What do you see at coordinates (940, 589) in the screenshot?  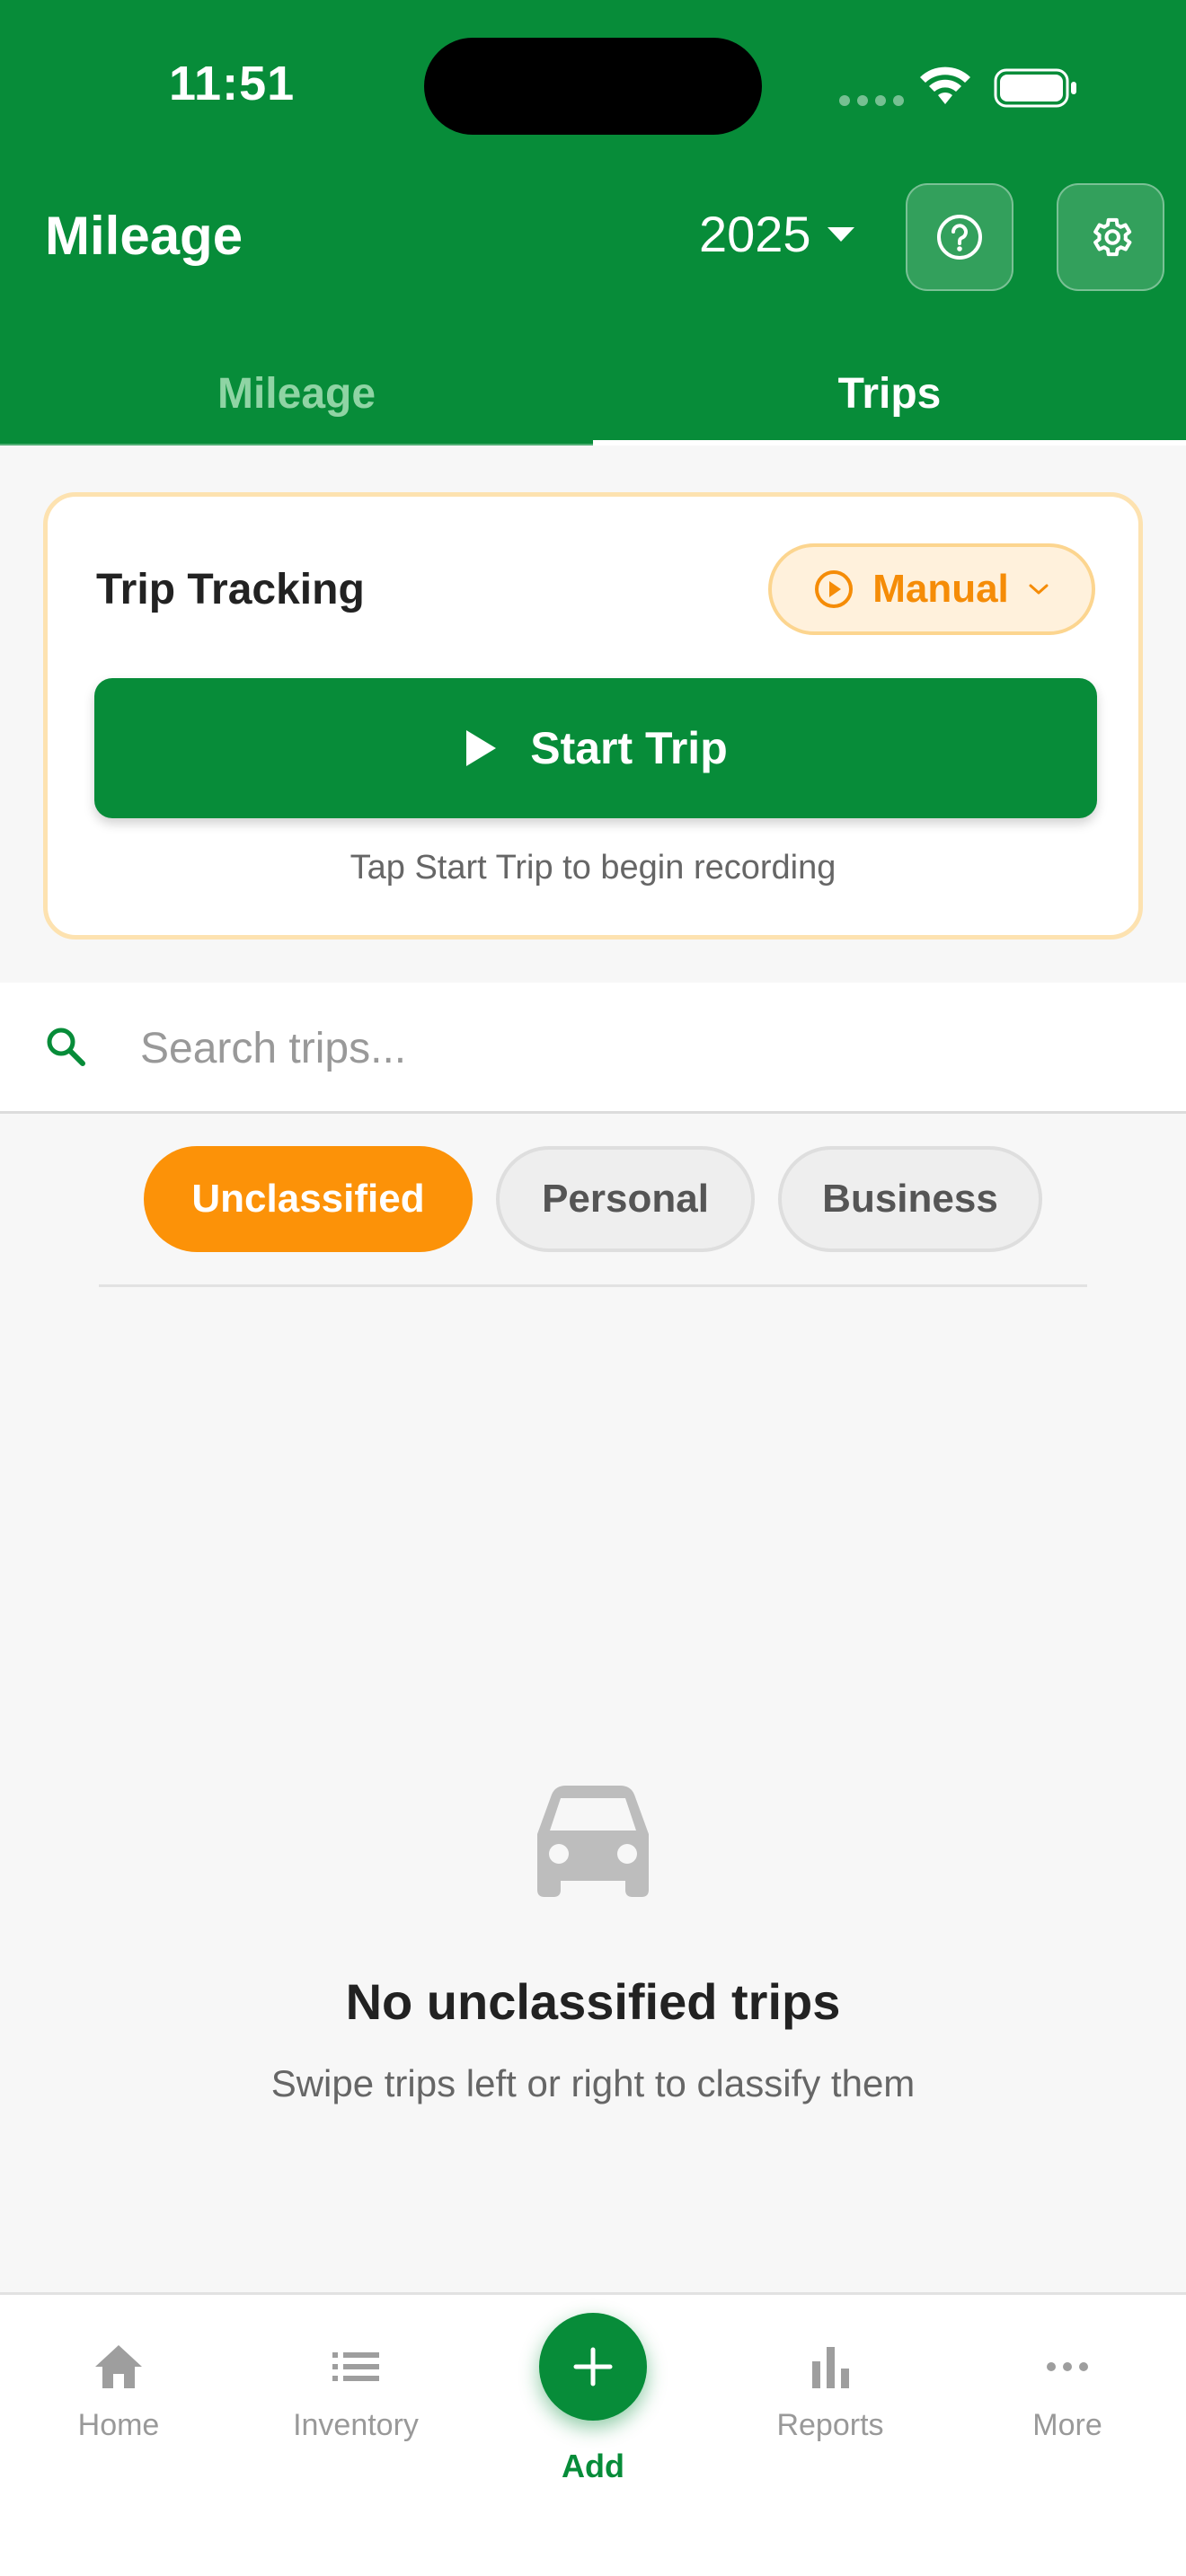 I see `tracking-mode-label: Manual` at bounding box center [940, 589].